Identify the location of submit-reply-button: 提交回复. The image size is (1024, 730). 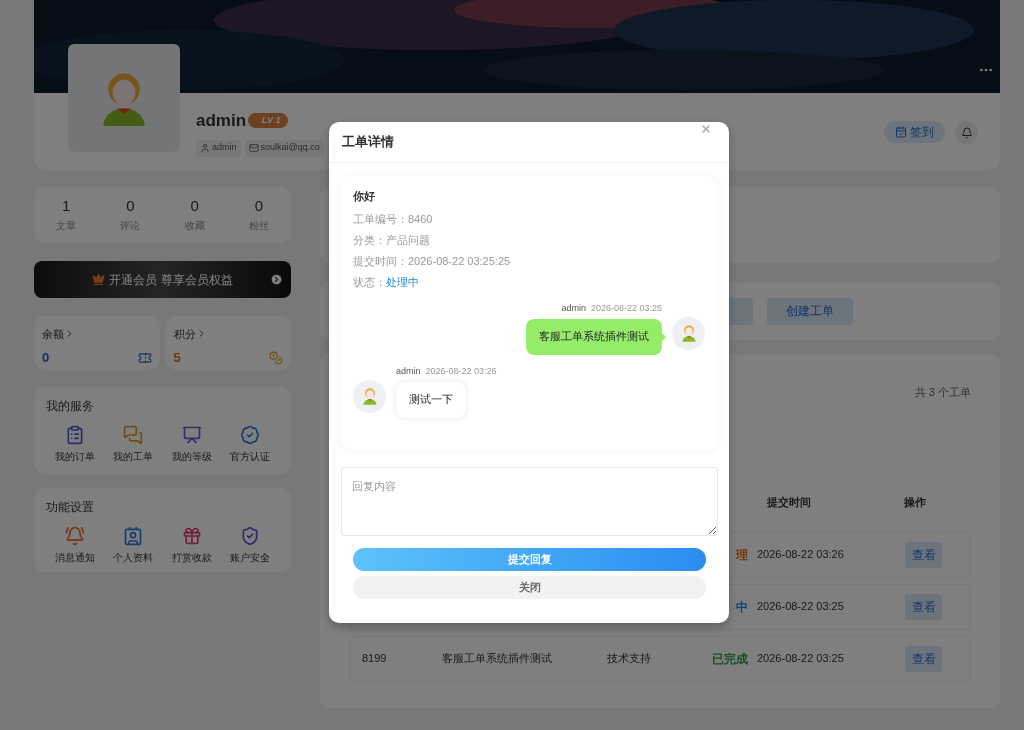
(529, 559).